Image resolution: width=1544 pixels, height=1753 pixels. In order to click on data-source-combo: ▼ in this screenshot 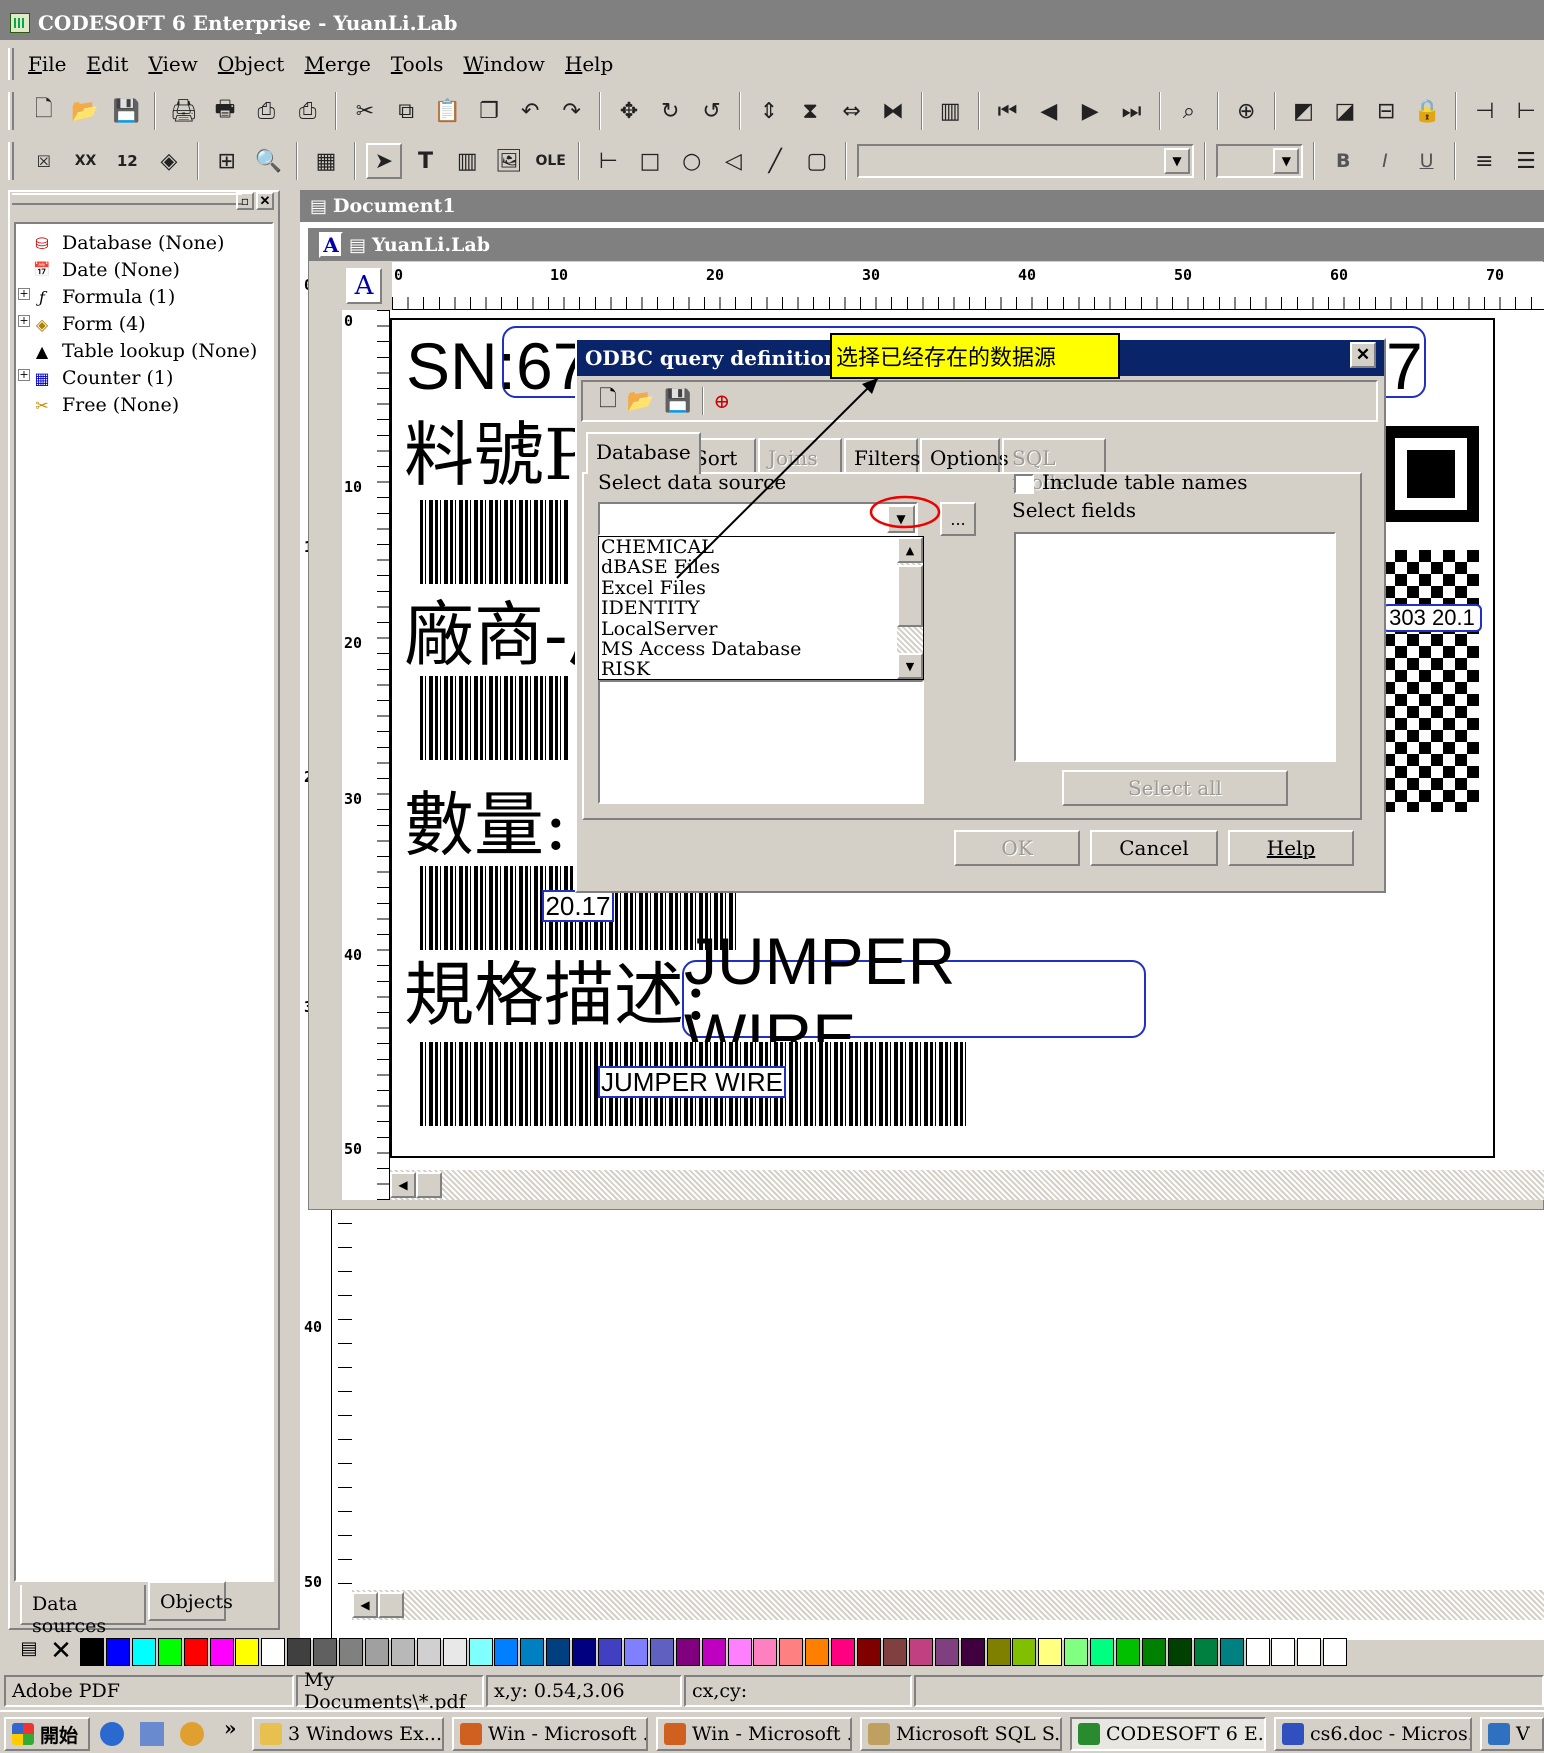, I will do `click(758, 519)`.